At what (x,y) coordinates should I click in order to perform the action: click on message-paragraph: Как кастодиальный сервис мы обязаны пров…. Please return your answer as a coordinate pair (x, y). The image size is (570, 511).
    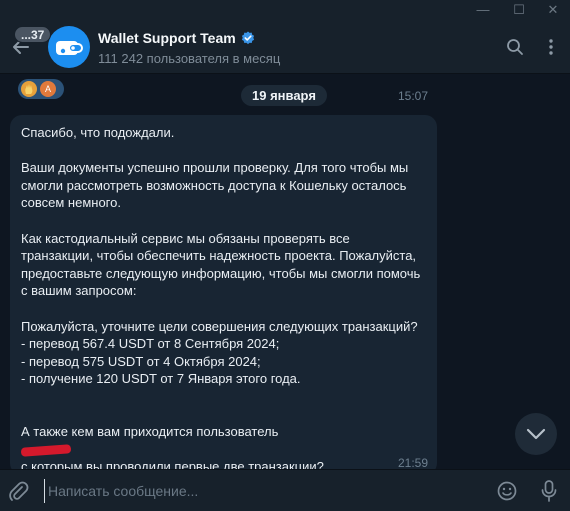
    Looking at the image, I should click on (221, 264).